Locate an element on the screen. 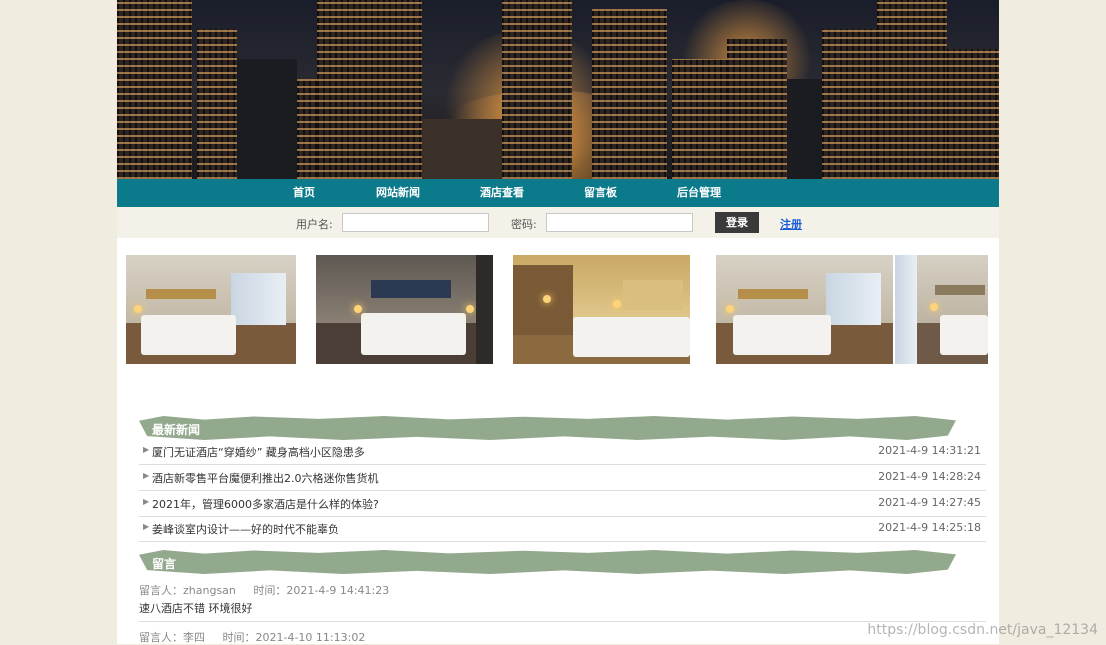 Image resolution: width=1106 pixels, height=645 pixels. news-date: 2021-4-9 14:25:18 is located at coordinates (929, 527).